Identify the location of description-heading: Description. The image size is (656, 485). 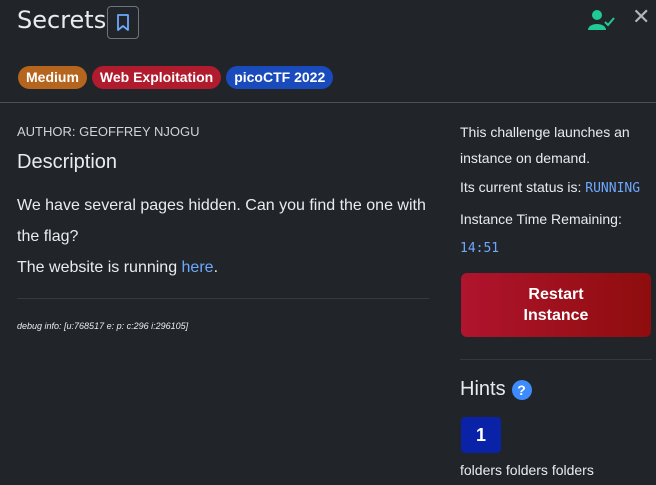
(67, 162).